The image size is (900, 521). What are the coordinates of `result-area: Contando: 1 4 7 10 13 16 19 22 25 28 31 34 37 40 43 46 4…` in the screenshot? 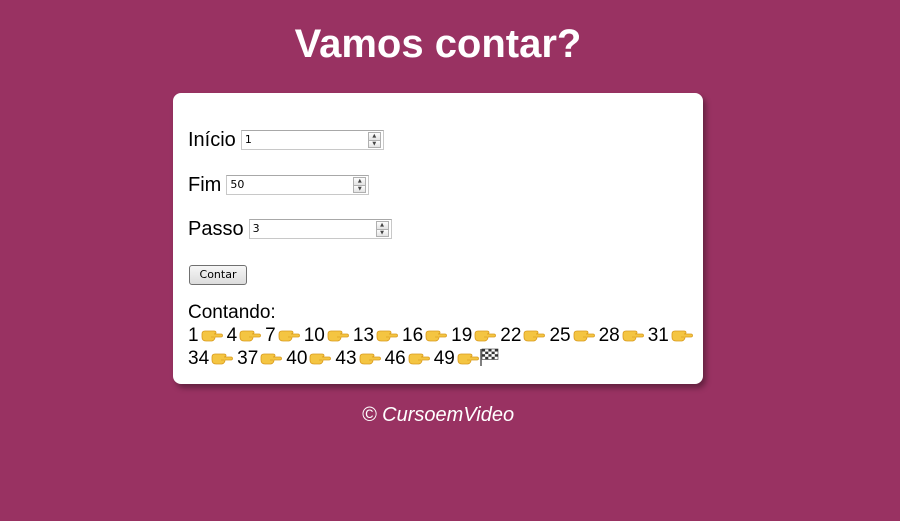 It's located at (443, 335).